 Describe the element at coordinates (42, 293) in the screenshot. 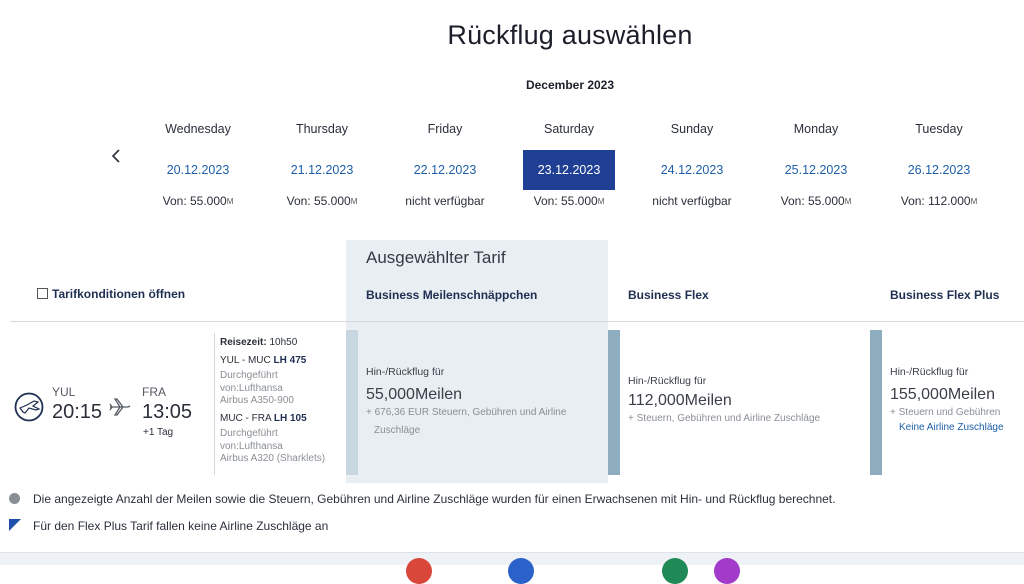

I see `external-window-icon` at that location.